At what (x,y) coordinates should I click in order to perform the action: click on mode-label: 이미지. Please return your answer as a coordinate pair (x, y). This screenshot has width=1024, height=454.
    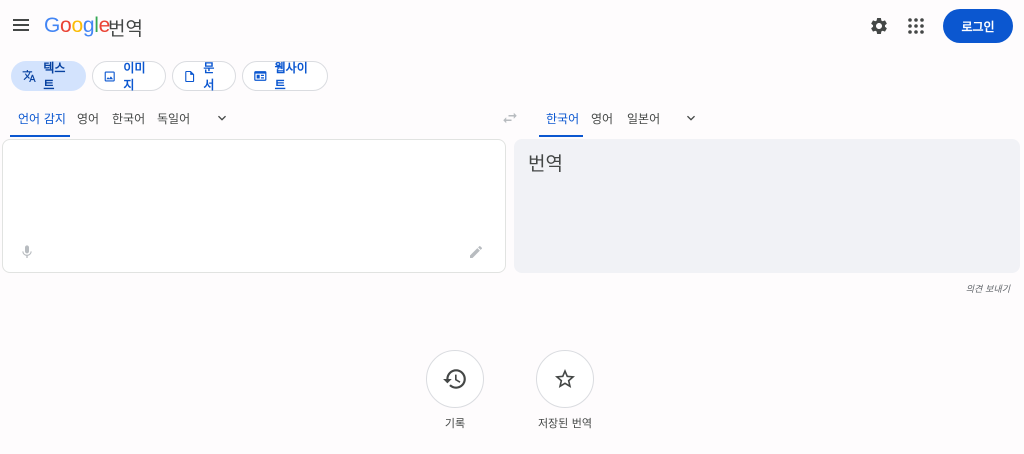
    Looking at the image, I should click on (134, 76).